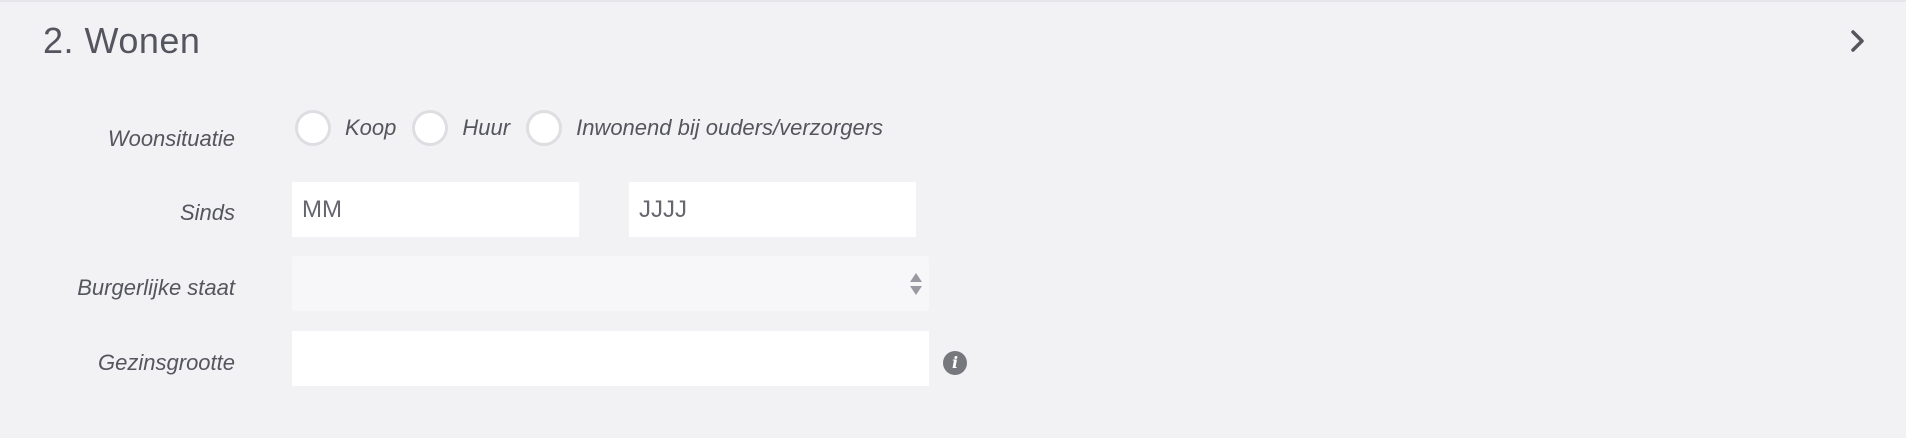  I want to click on gezinsgrootte-label: Gezinsgrootte, so click(166, 362).